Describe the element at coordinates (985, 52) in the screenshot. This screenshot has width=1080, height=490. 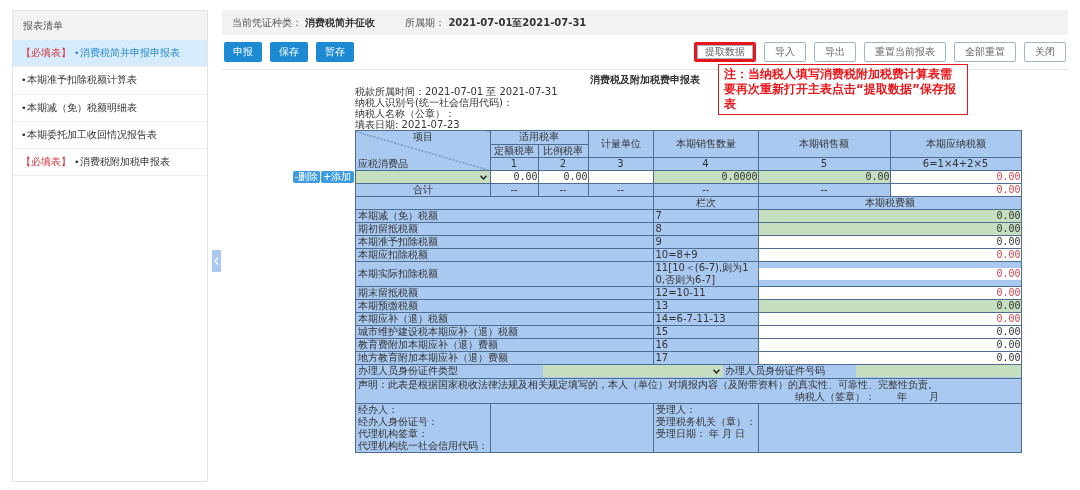
I see `toolbar-button: 全部重置` at that location.